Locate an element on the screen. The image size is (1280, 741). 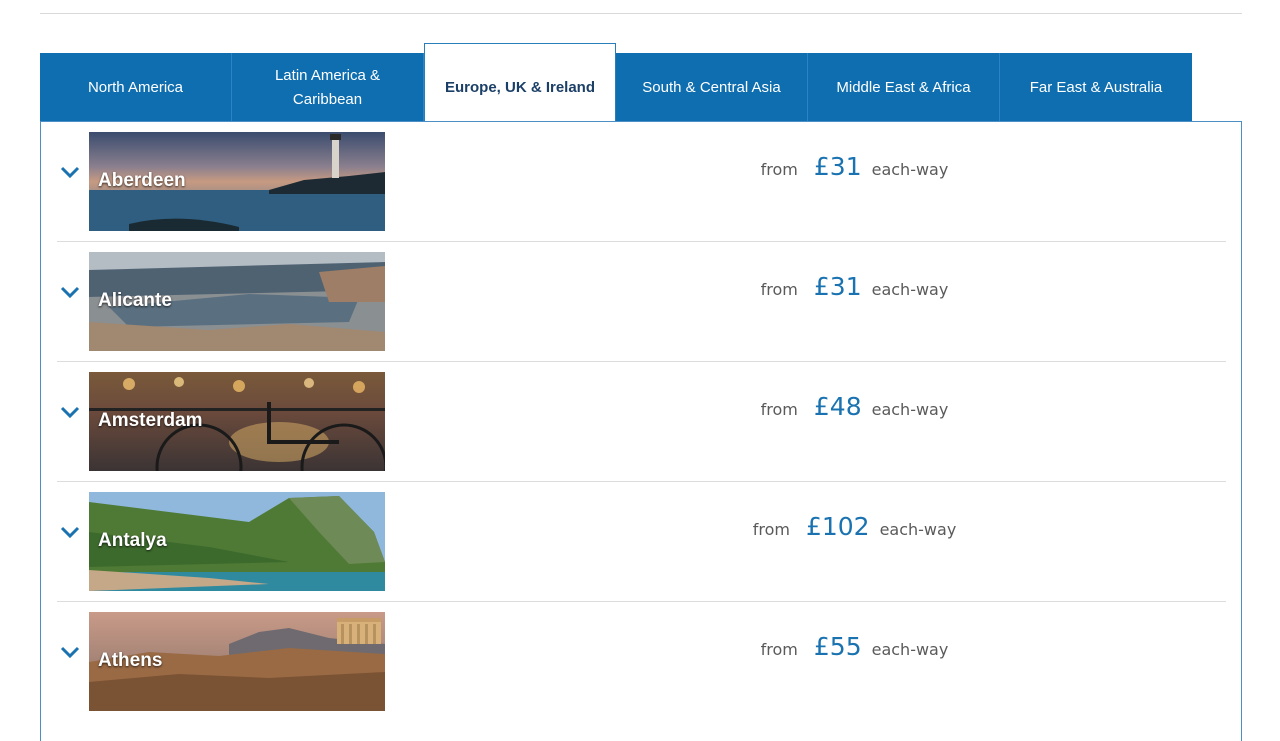
destination-row: Antalya from £102 each-way is located at coordinates (641, 542).